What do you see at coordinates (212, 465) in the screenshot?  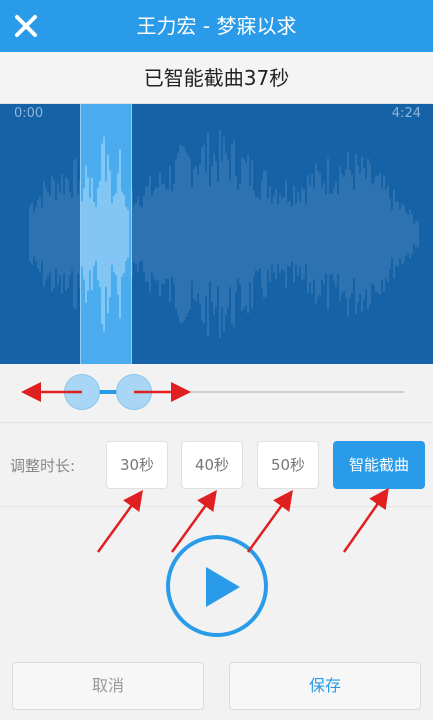 I see `duration-40s-button: 40秒` at bounding box center [212, 465].